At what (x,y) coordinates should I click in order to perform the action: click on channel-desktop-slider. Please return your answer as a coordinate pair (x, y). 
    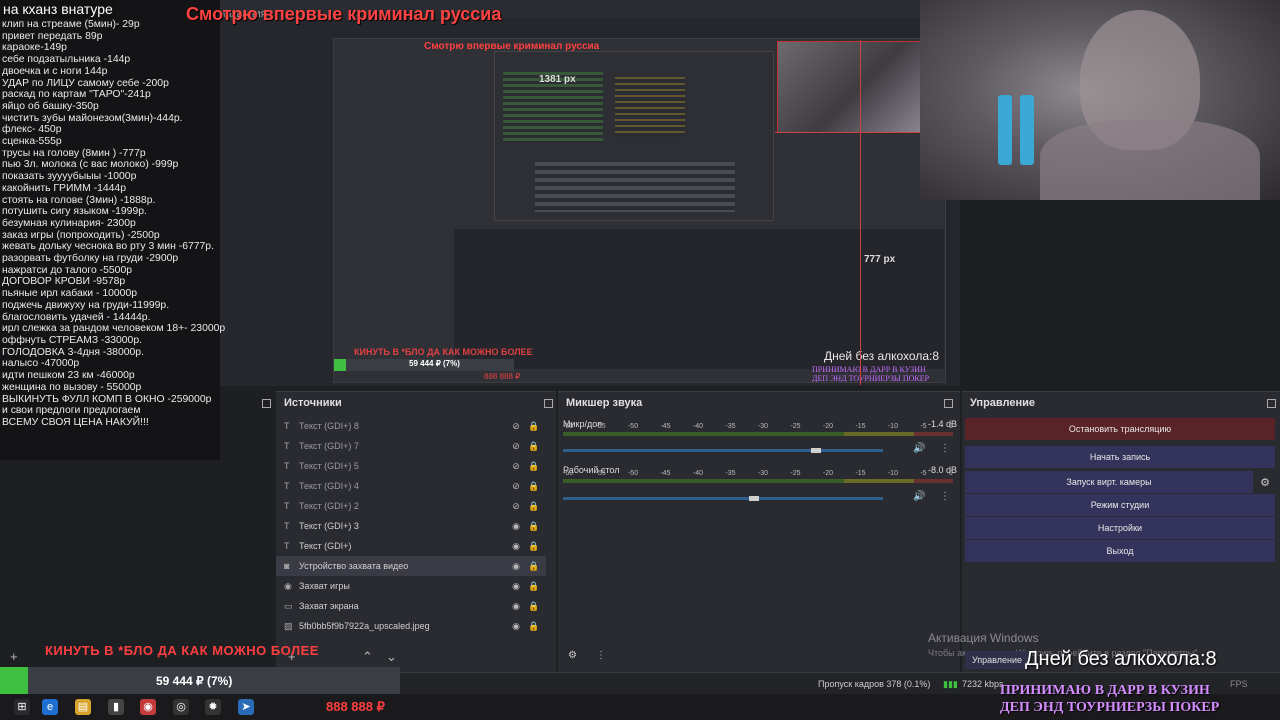
    Looking at the image, I should click on (723, 498).